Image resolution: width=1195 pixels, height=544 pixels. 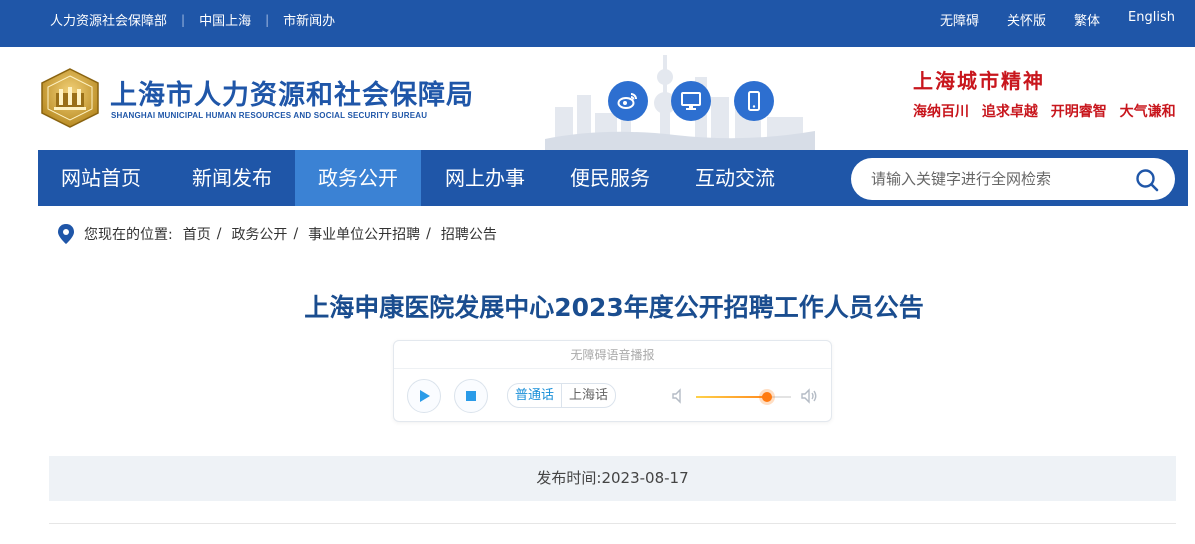 I want to click on nav-item-public-services: 便民服务, so click(x=610, y=178).